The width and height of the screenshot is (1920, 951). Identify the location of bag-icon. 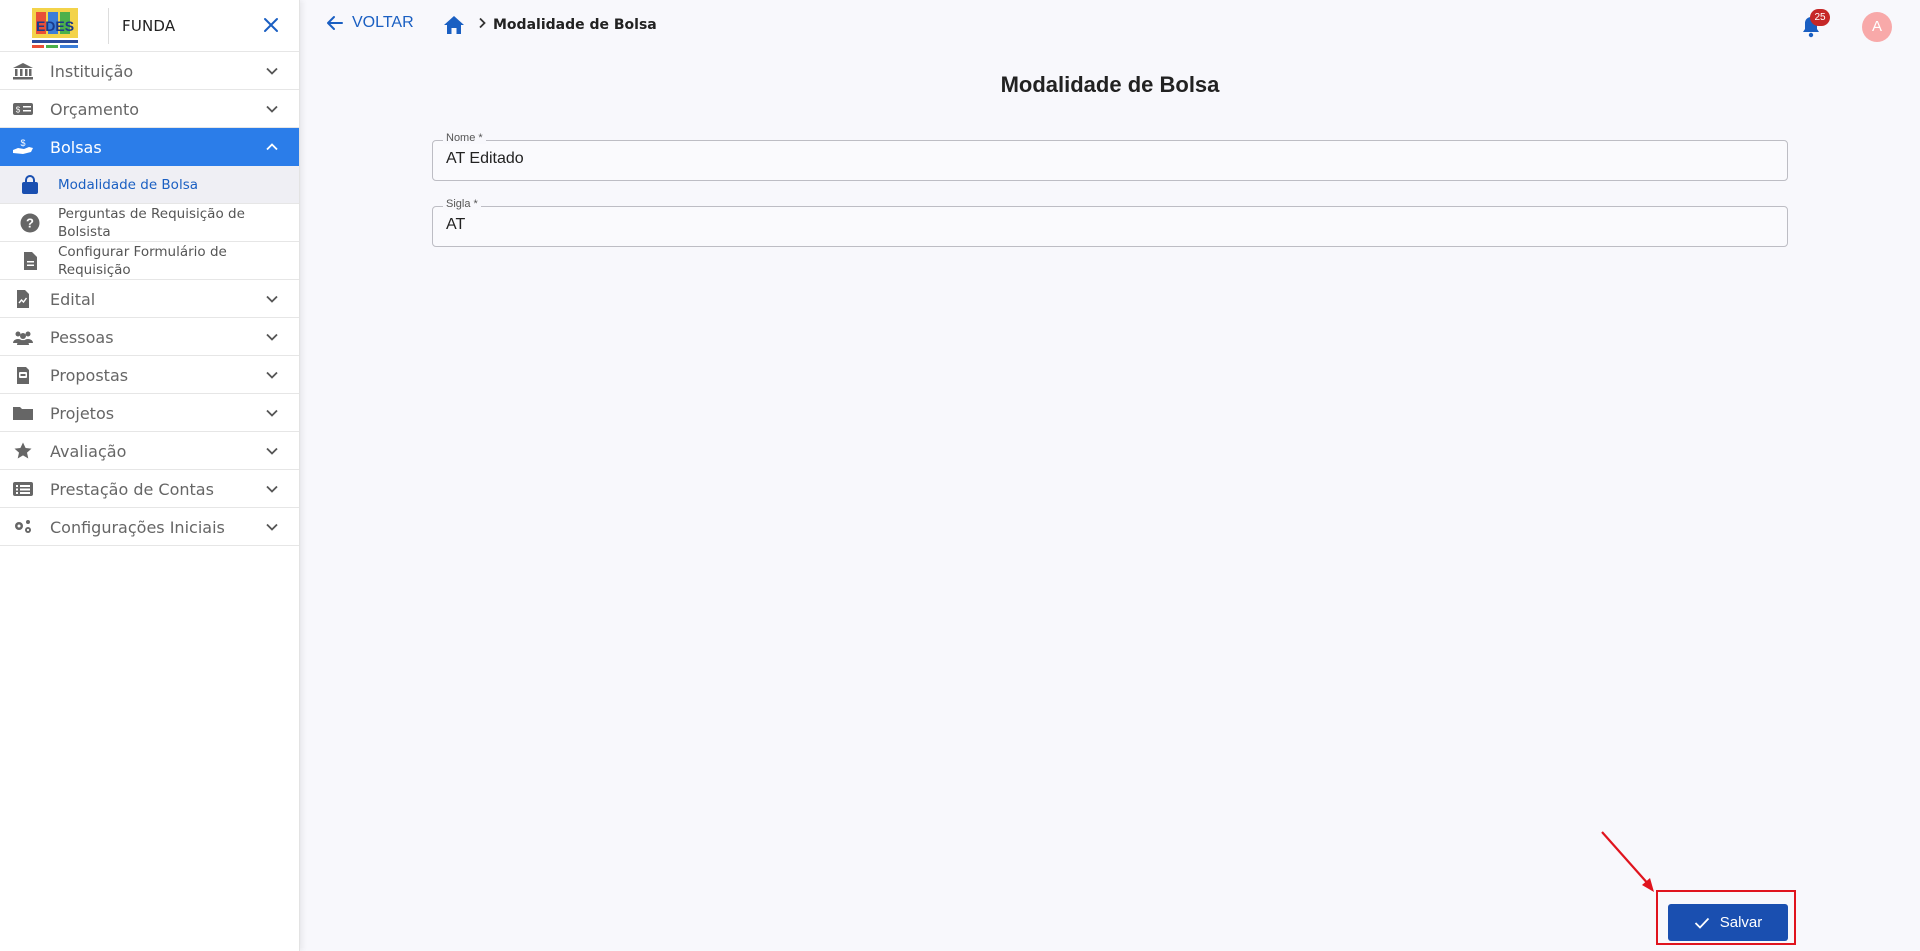
(30, 184).